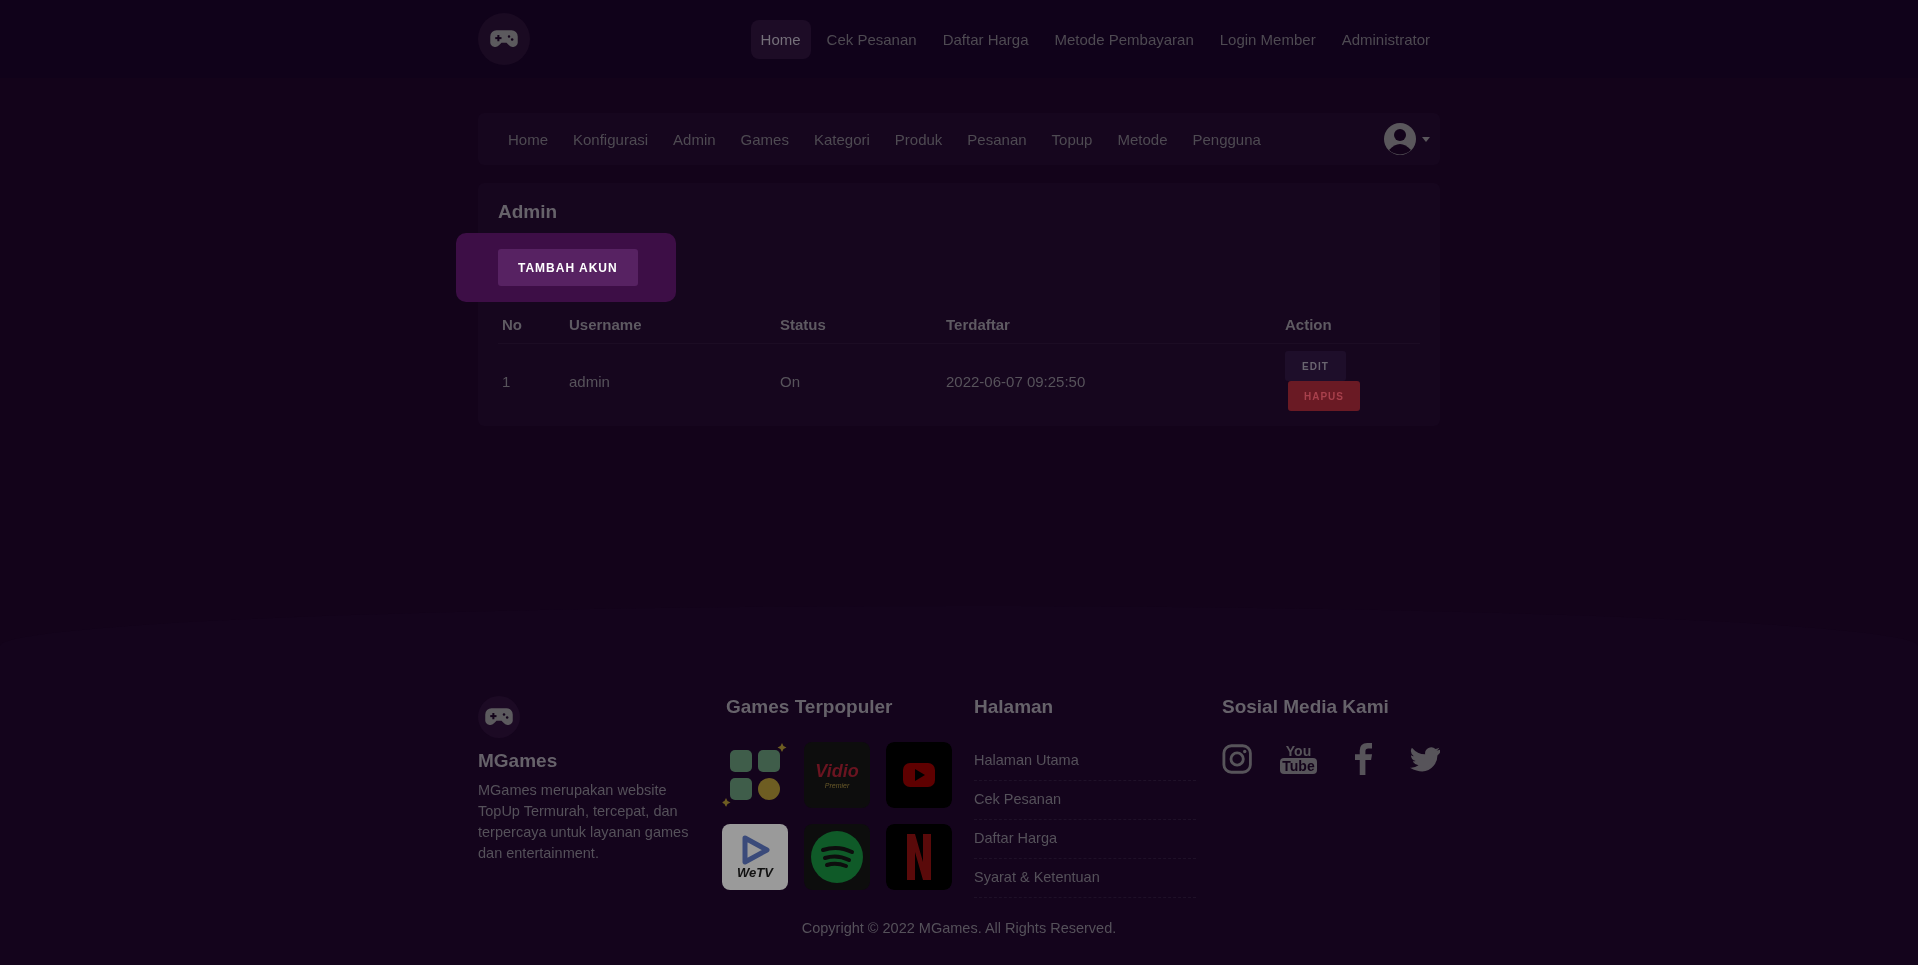  What do you see at coordinates (959, 928) in the screenshot?
I see `copyright-text: Copyright © 2022 MGames. All Rights Reserved.` at bounding box center [959, 928].